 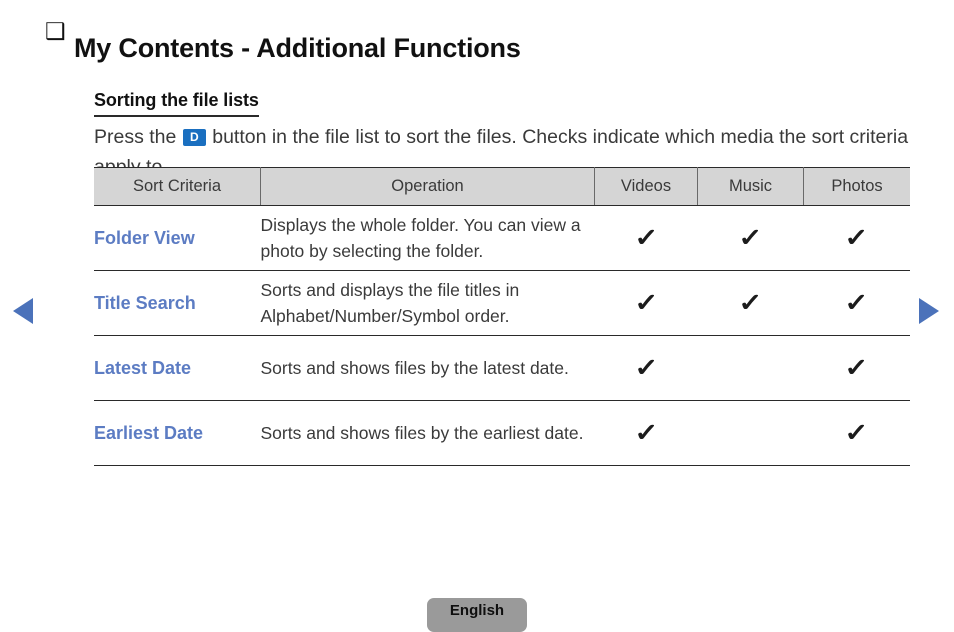 What do you see at coordinates (177, 238) in the screenshot?
I see `cell-sort-criteria: Folder View` at bounding box center [177, 238].